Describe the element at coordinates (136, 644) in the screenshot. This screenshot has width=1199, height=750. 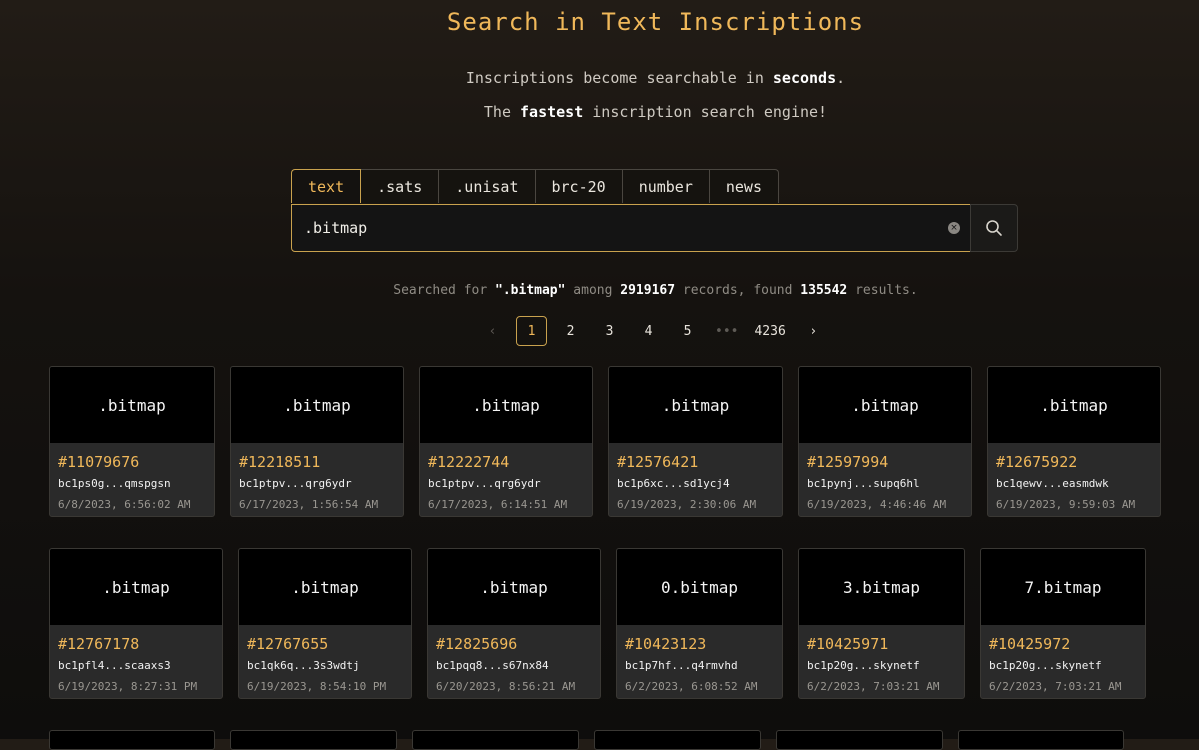
I see `inscription-number: #12767178` at that location.